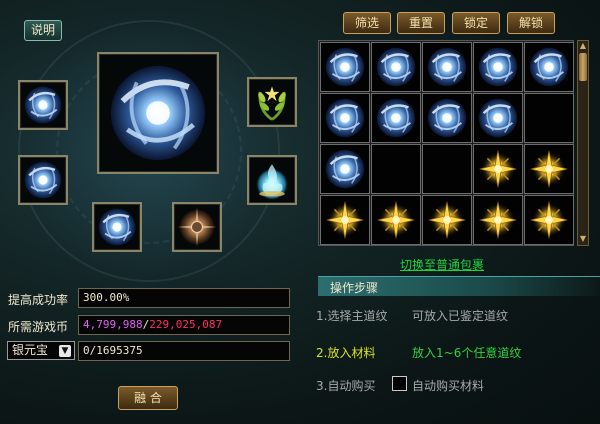 This screenshot has height=424, width=600. I want to click on step-1-desc: 可放入已鉴定道纹, so click(460, 316).